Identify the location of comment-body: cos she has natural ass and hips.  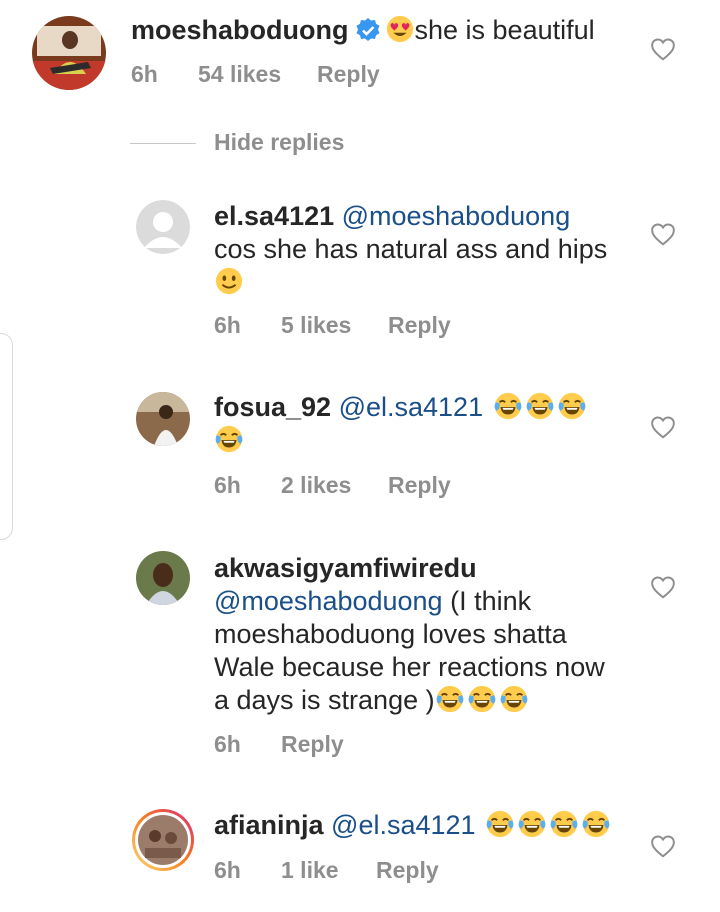
(411, 249).